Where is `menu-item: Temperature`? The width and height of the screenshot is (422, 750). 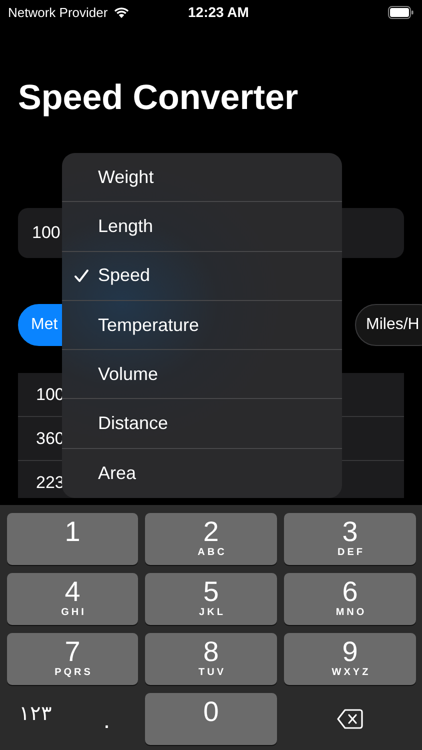 menu-item: Temperature is located at coordinates (202, 325).